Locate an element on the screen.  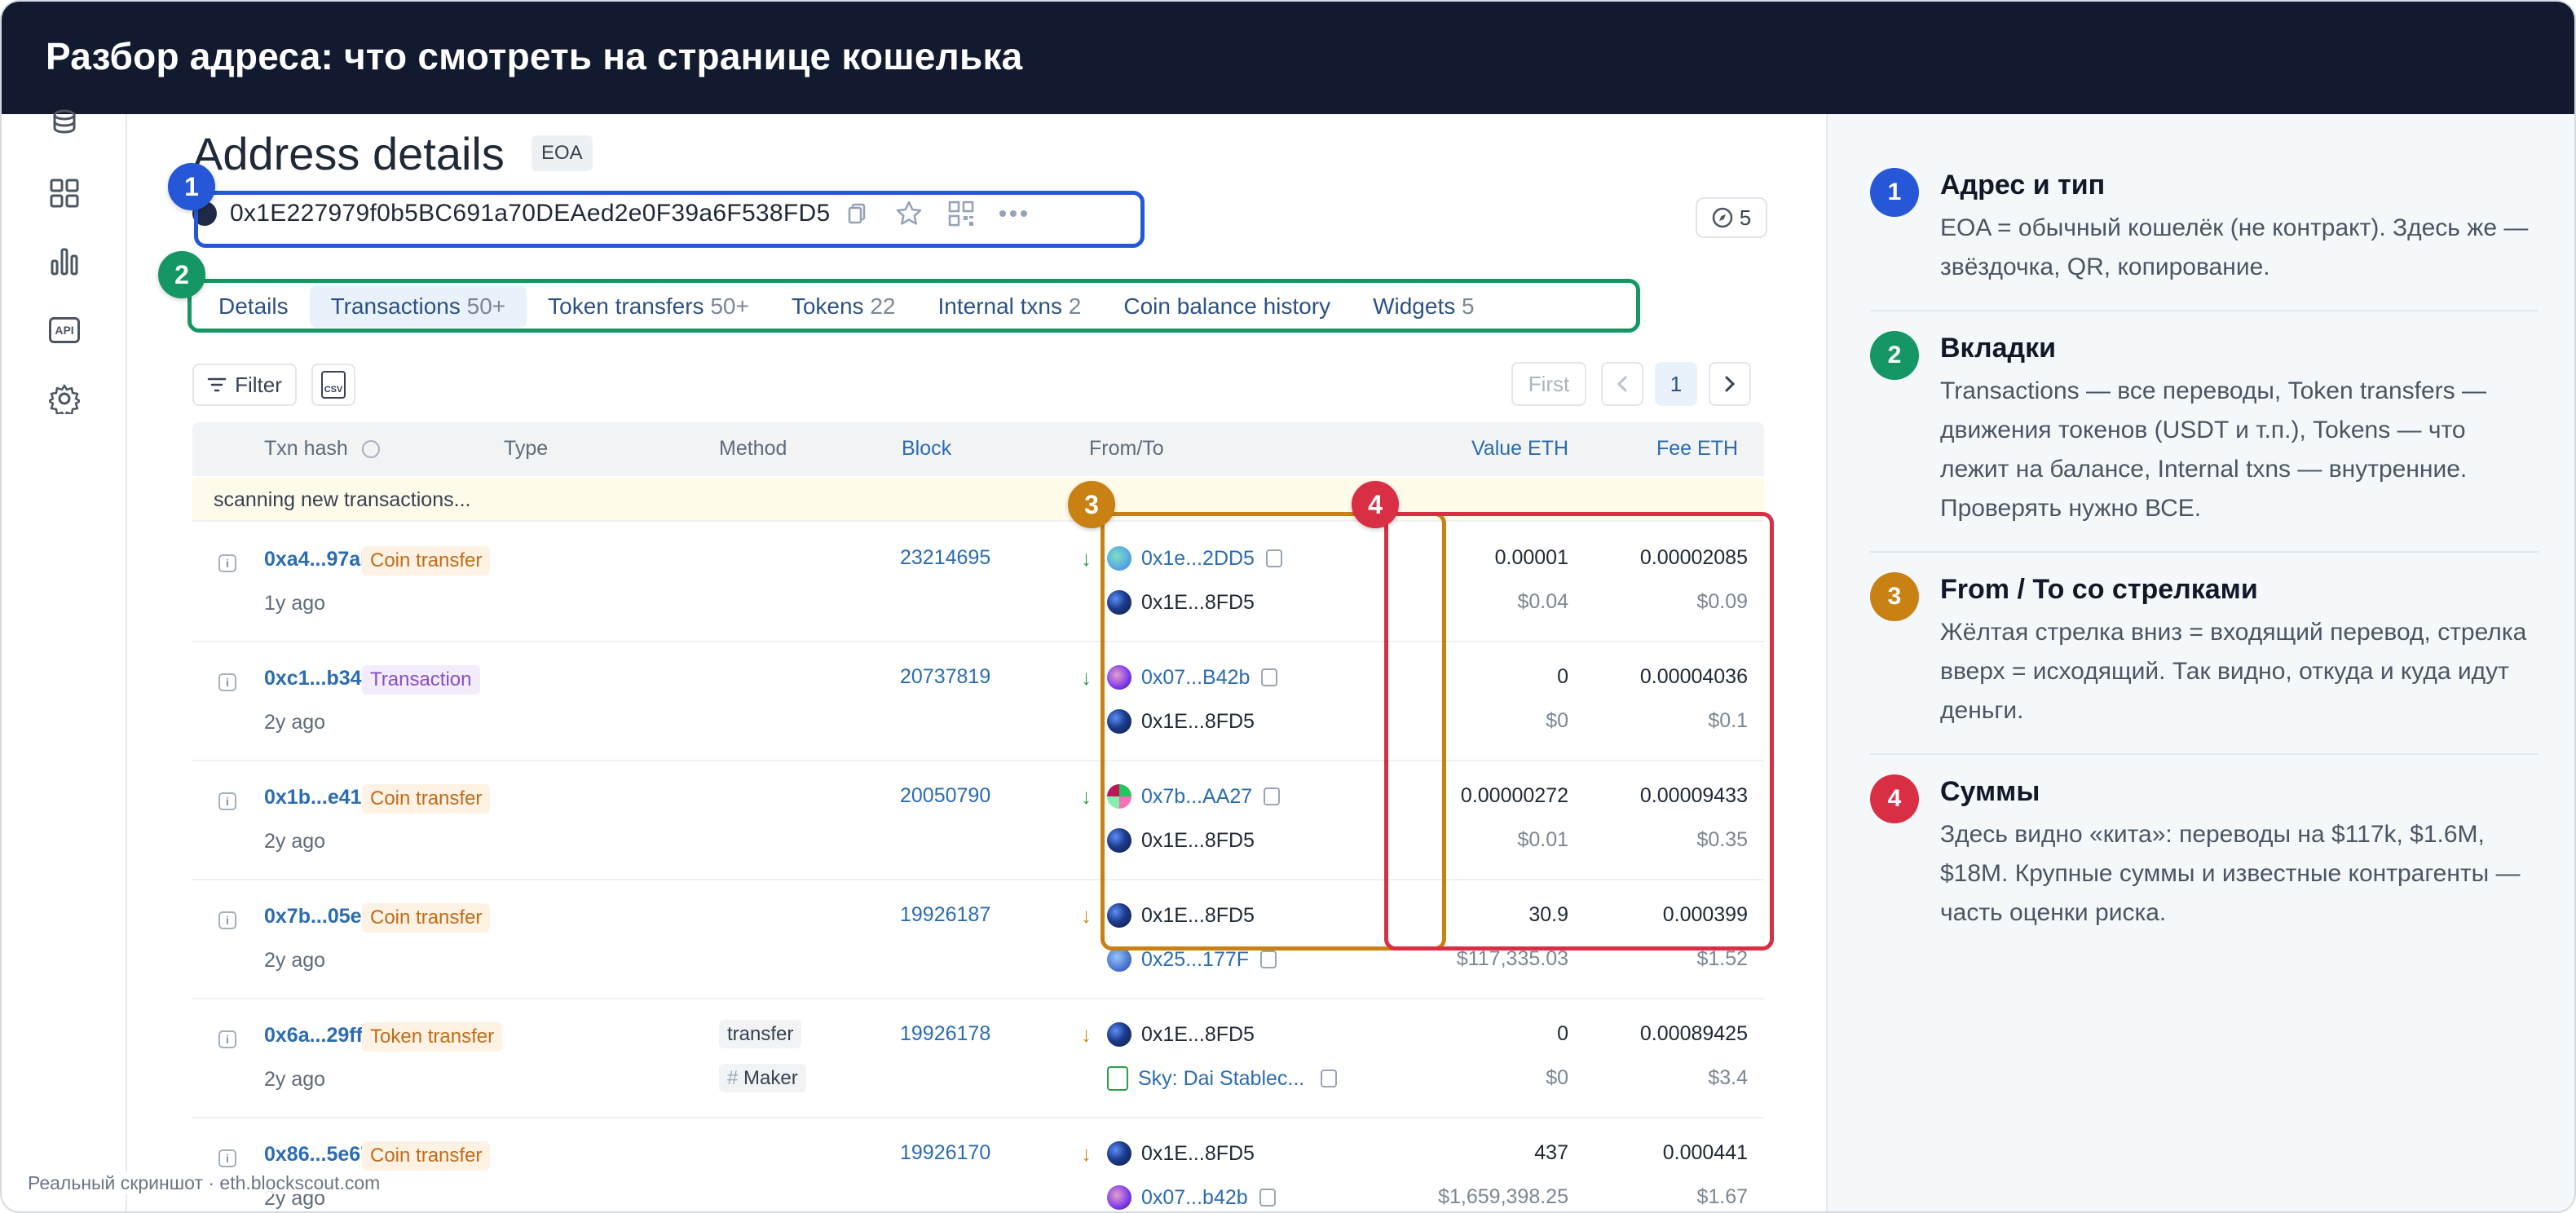
chevron-left-icon is located at coordinates (1622, 384).